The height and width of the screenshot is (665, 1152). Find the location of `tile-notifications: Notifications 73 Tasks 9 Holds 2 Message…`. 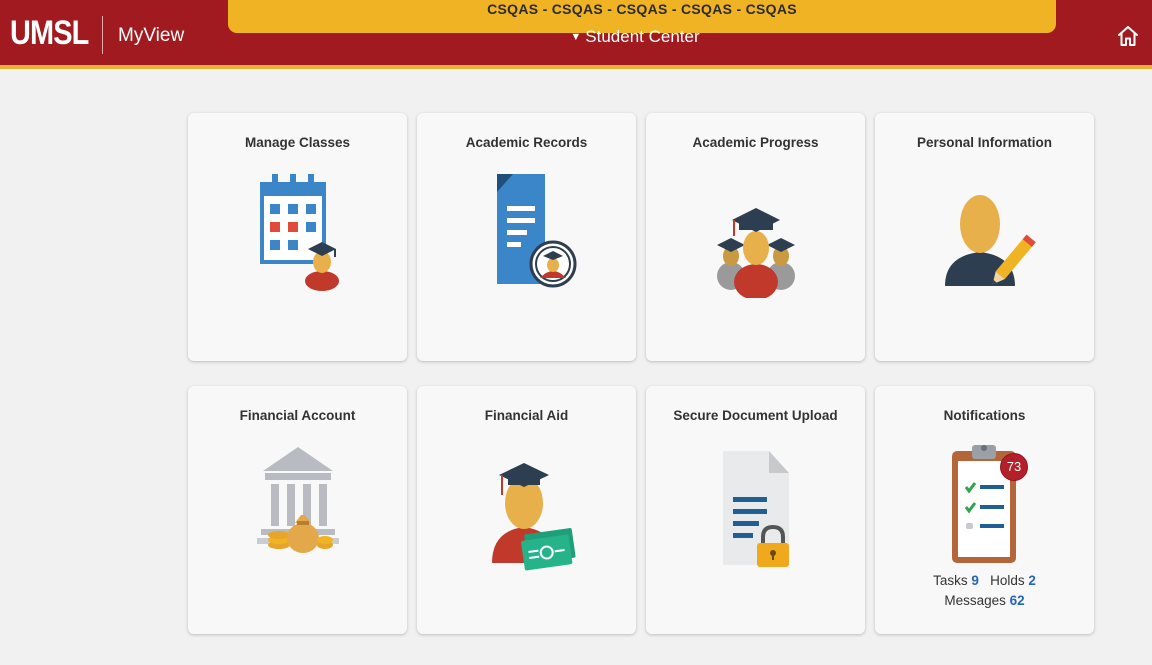

tile-notifications: Notifications 73 Tasks 9 Holds 2 Message… is located at coordinates (984, 510).